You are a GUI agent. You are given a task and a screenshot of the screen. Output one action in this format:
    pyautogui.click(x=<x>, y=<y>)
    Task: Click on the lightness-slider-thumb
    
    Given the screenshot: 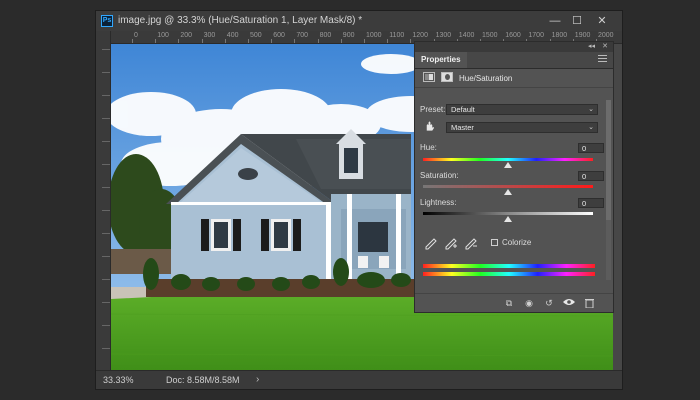 What is the action you would take?
    pyautogui.click(x=508, y=219)
    